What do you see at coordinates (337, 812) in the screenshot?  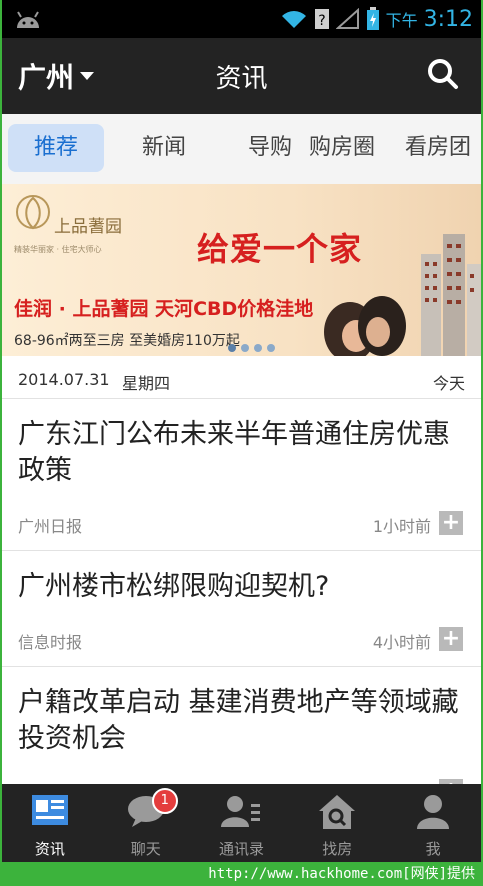 I see `house-search-icon` at bounding box center [337, 812].